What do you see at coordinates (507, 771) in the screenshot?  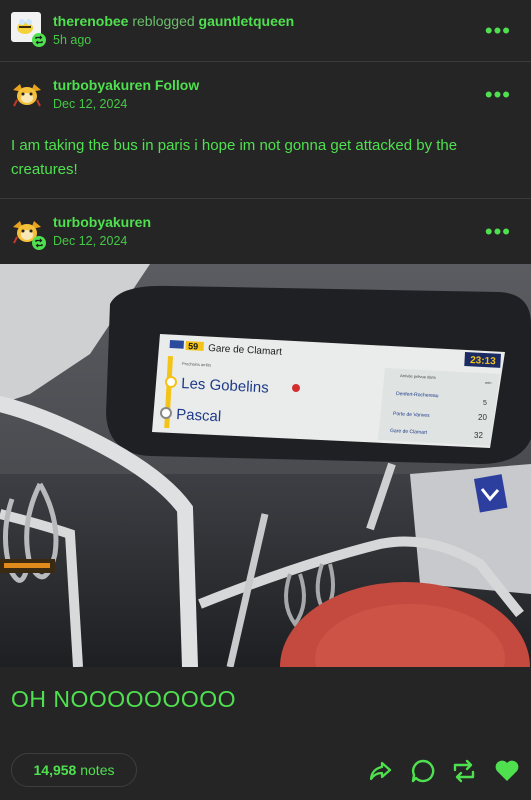 I see `like-heart-icon` at bounding box center [507, 771].